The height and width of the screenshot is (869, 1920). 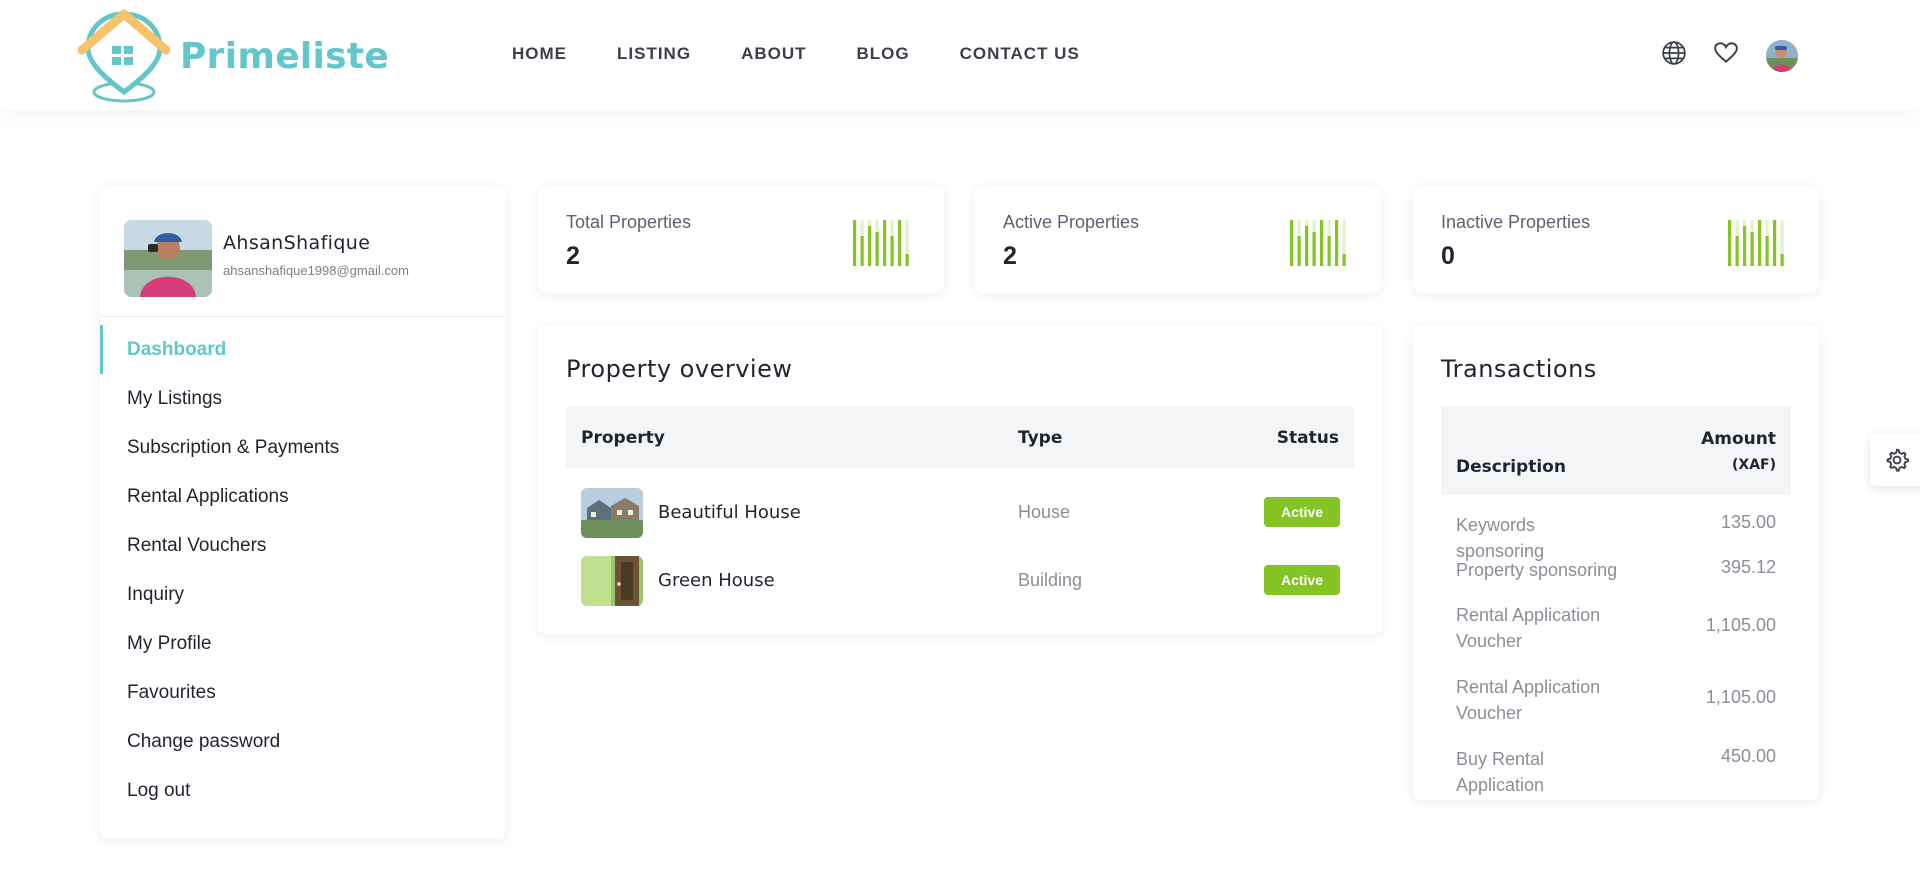 I want to click on profile-photo, so click(x=168, y=258).